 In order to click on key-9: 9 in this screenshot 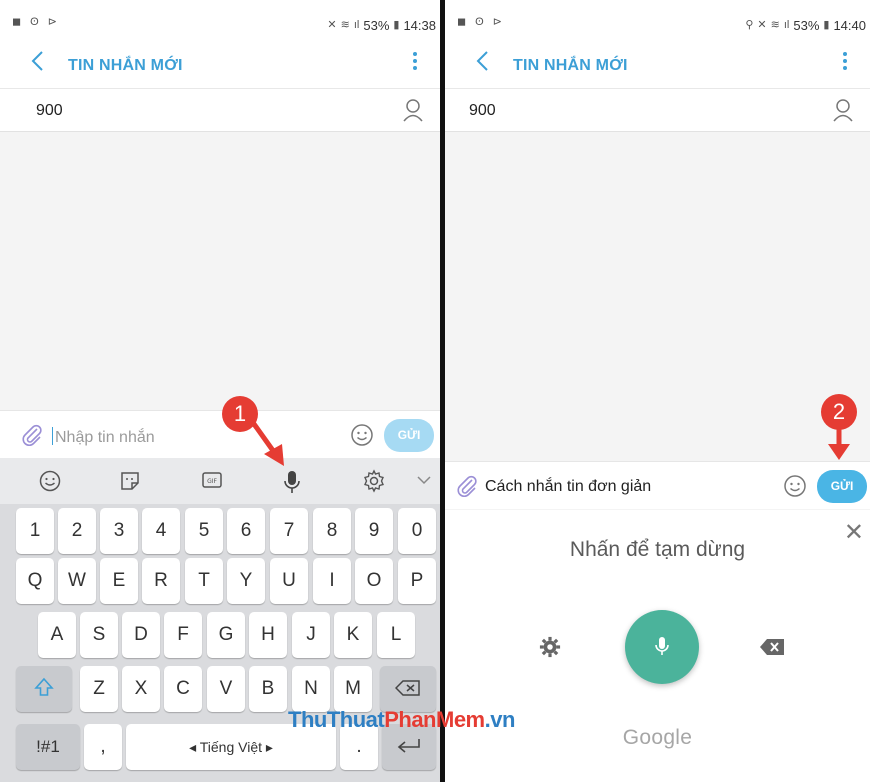, I will do `click(374, 531)`.